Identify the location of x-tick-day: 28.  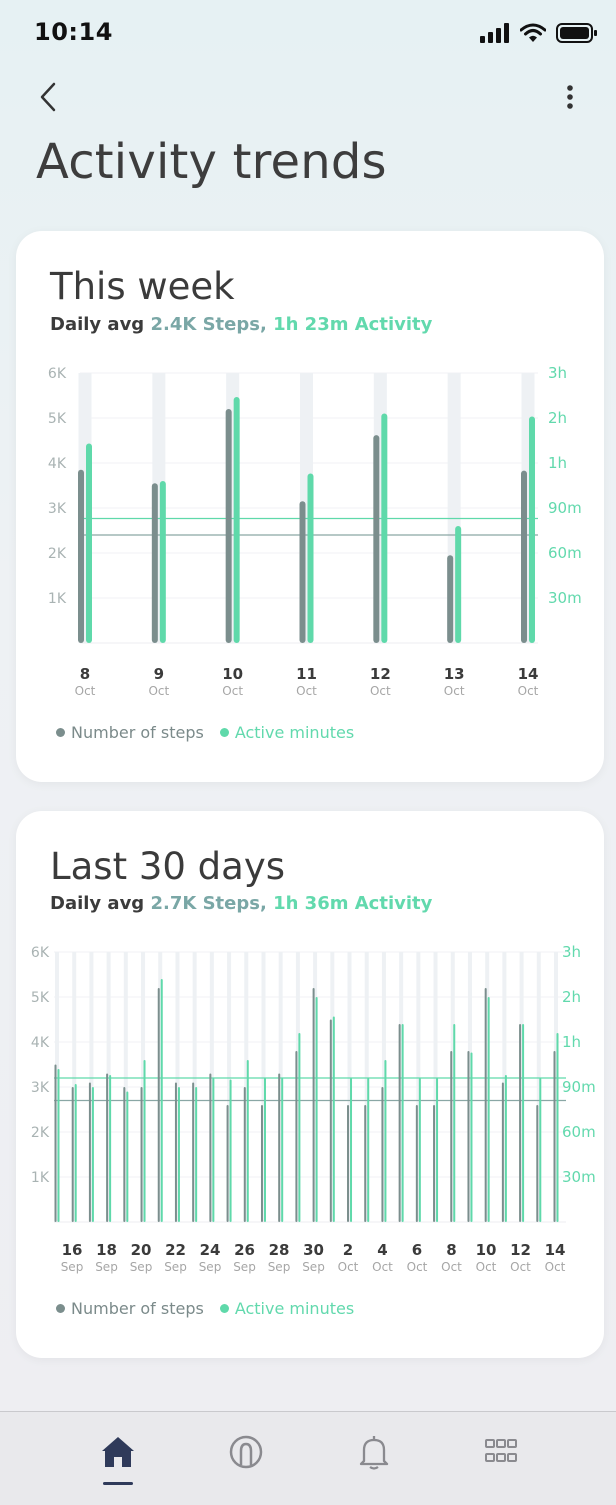
(279, 1250).